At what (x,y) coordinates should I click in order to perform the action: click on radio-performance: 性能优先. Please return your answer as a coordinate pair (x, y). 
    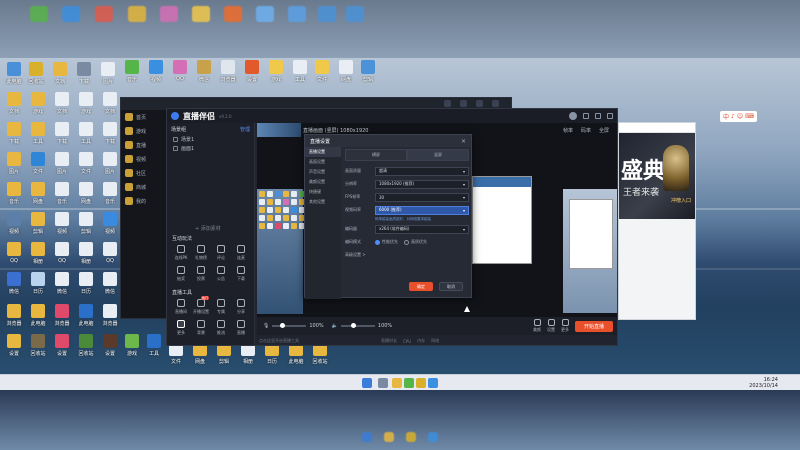
    Looking at the image, I should click on (386, 242).